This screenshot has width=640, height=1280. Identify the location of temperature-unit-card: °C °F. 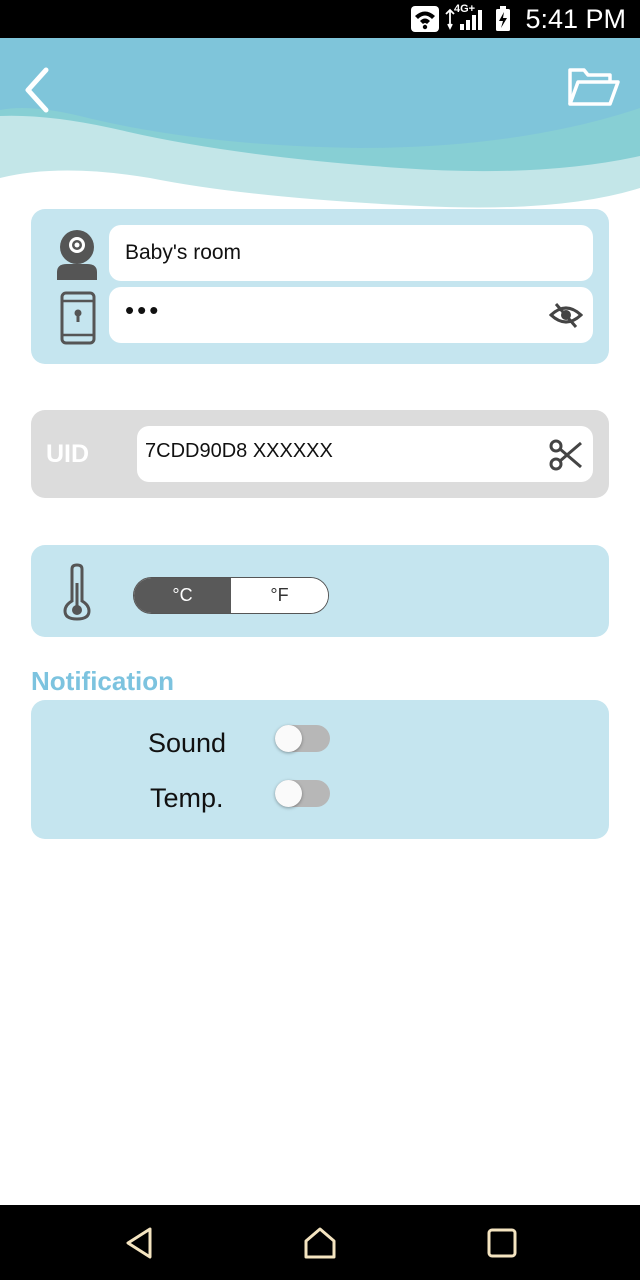
(320, 591).